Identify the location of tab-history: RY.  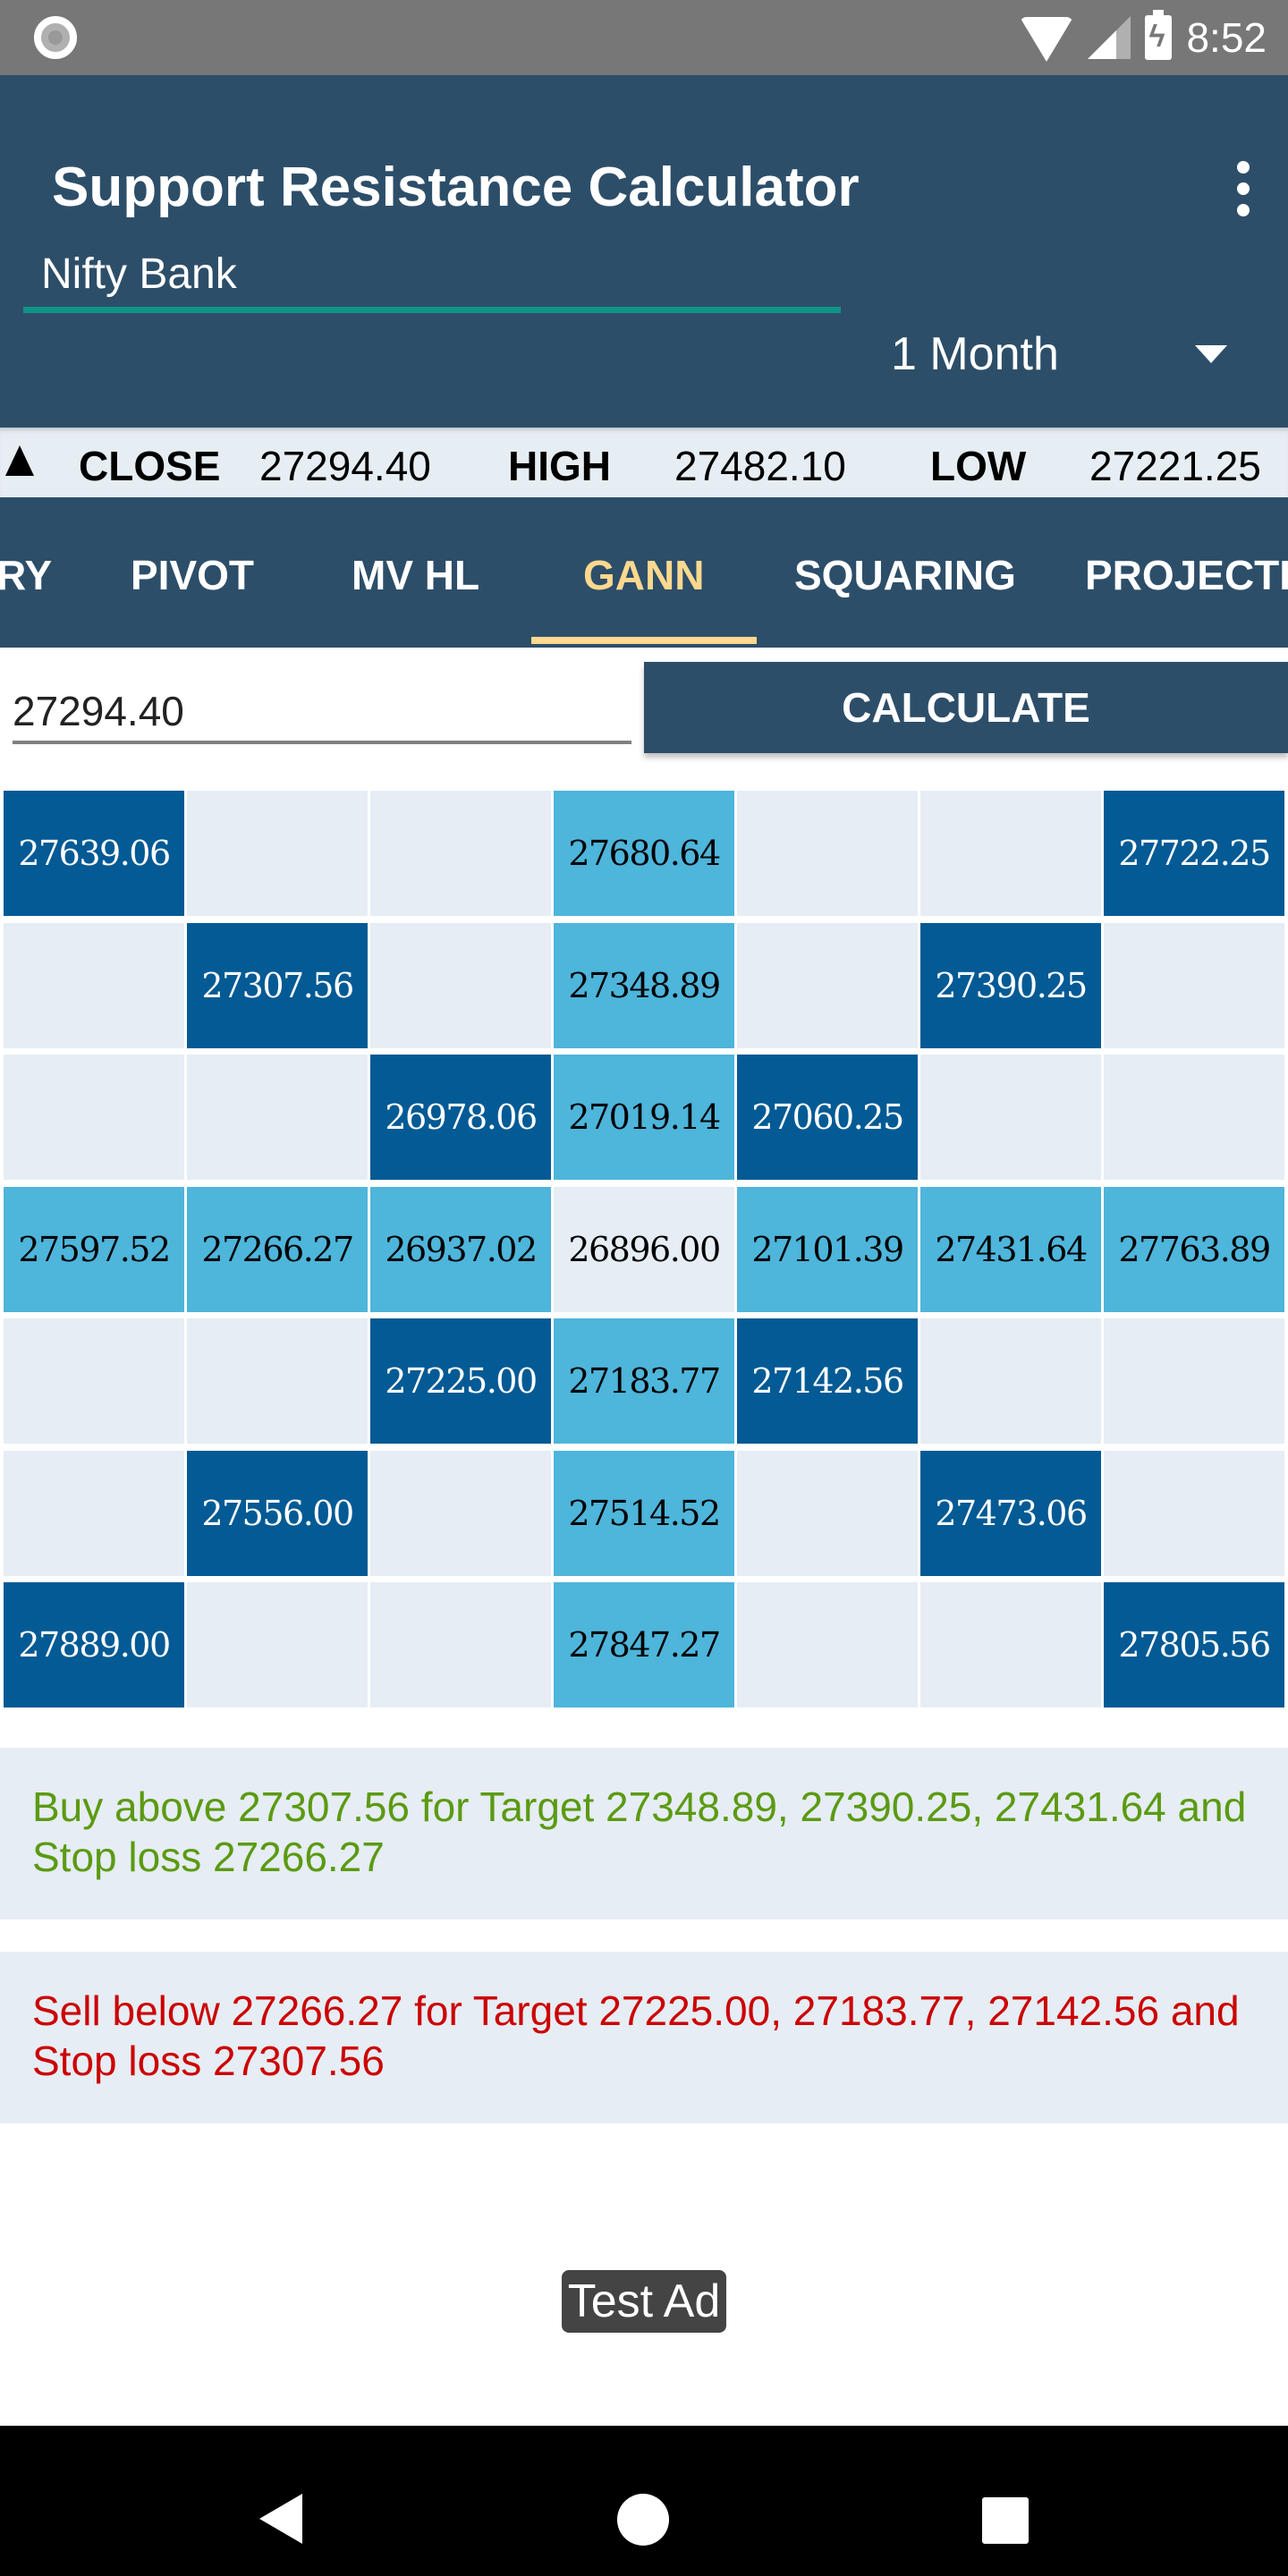
(26, 575).